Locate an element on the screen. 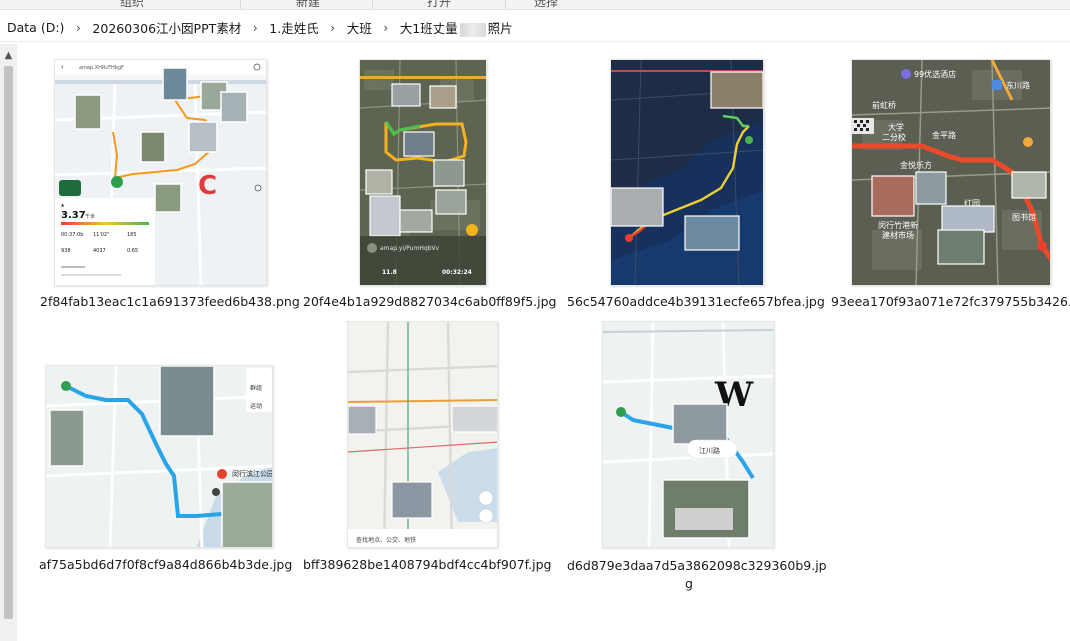 The height and width of the screenshot is (641, 1070). file-thumbnail: 查找地点、公交、地铁 is located at coordinates (422, 434).